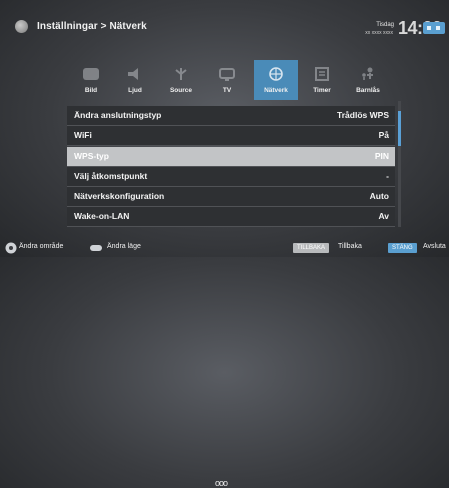  What do you see at coordinates (21, 26) in the screenshot?
I see `settings-logo-icon` at bounding box center [21, 26].